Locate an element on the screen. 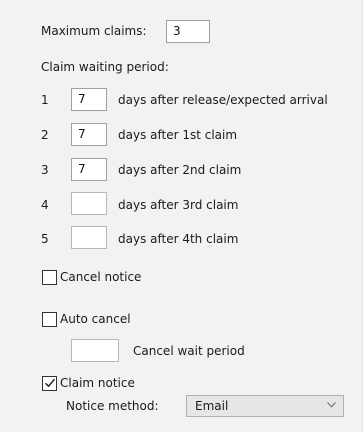 The image size is (363, 432). waiting-period-row-label: days after release/expected arrival is located at coordinates (223, 100).